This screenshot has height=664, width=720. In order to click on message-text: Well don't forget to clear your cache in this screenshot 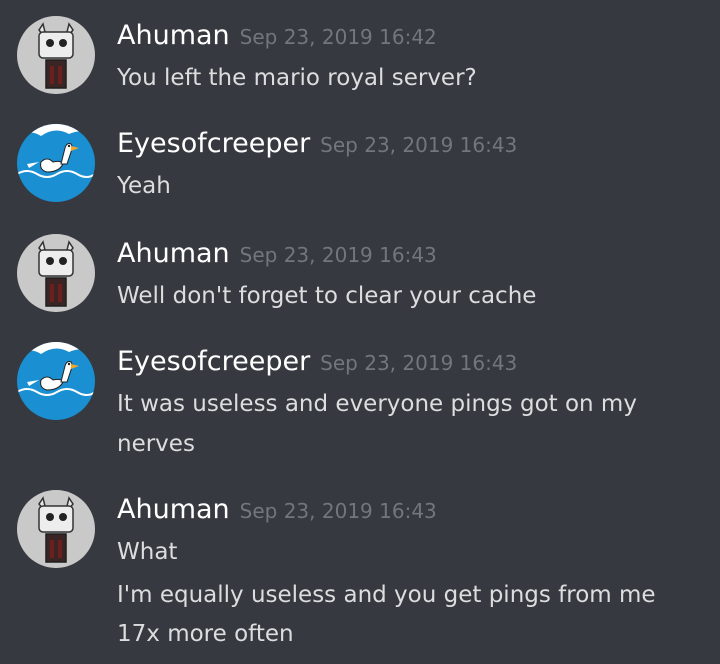, I will do `click(327, 296)`.